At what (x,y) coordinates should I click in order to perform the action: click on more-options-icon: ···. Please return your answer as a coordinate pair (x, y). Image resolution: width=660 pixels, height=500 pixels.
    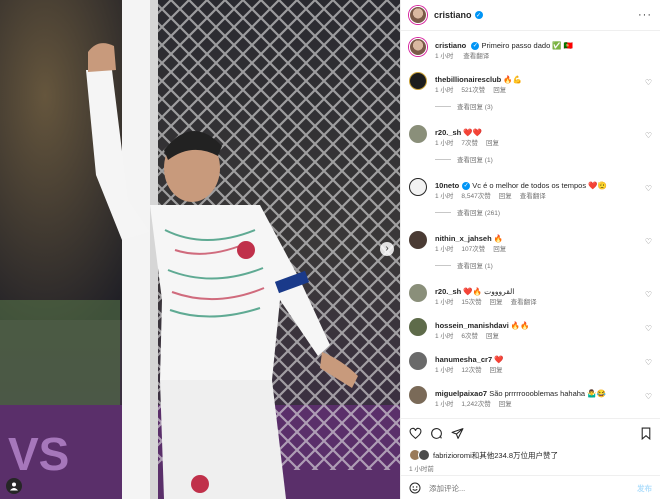
    Looking at the image, I should click on (645, 15).